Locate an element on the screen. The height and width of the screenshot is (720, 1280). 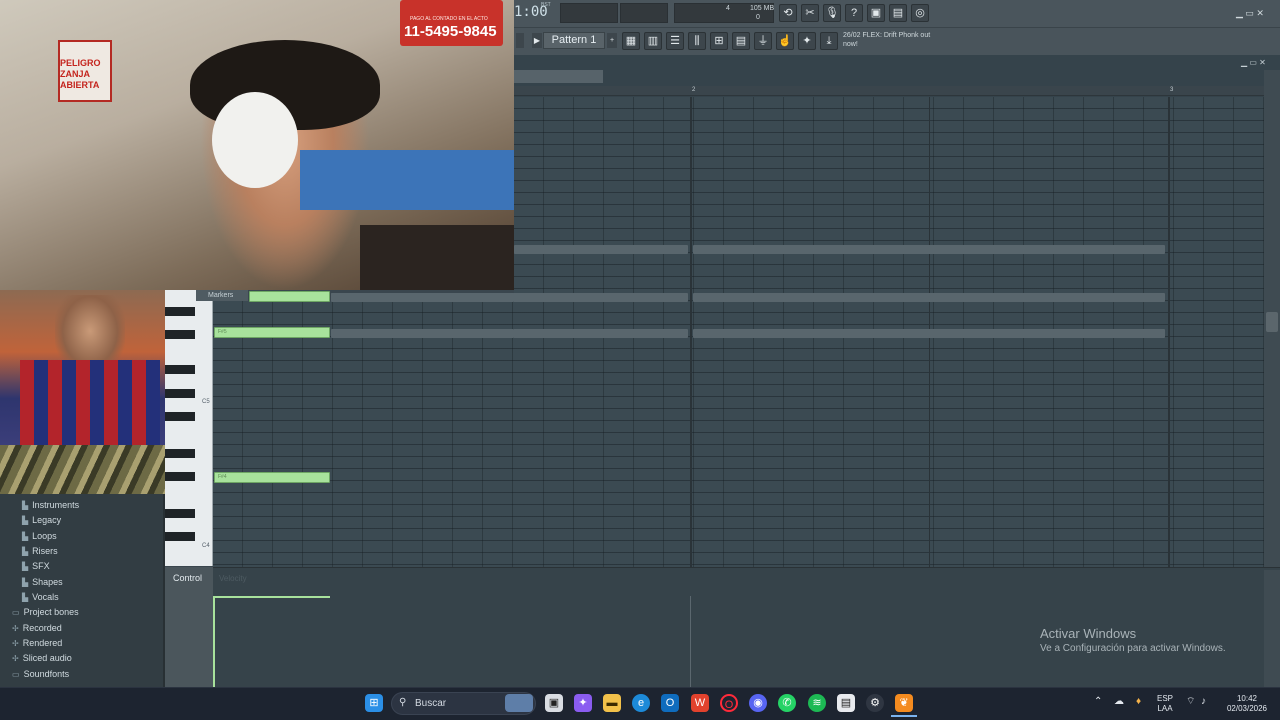
note-block: F#4 is located at coordinates (272, 477).